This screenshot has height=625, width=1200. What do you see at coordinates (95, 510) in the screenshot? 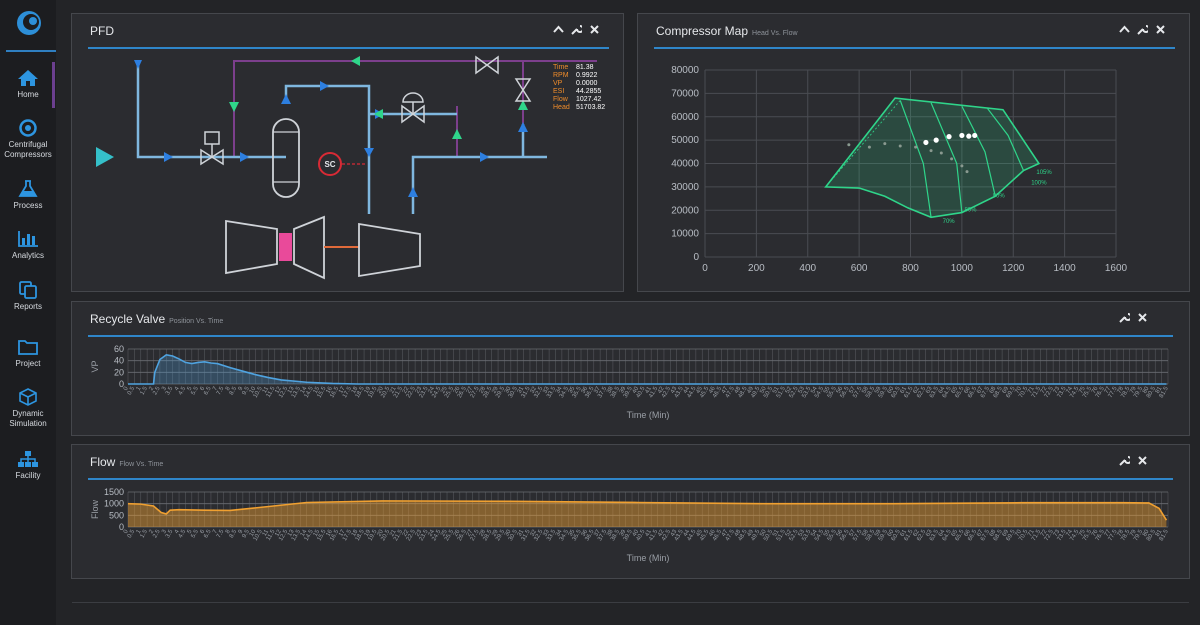
I see `y-axis-label: Flow` at bounding box center [95, 510].